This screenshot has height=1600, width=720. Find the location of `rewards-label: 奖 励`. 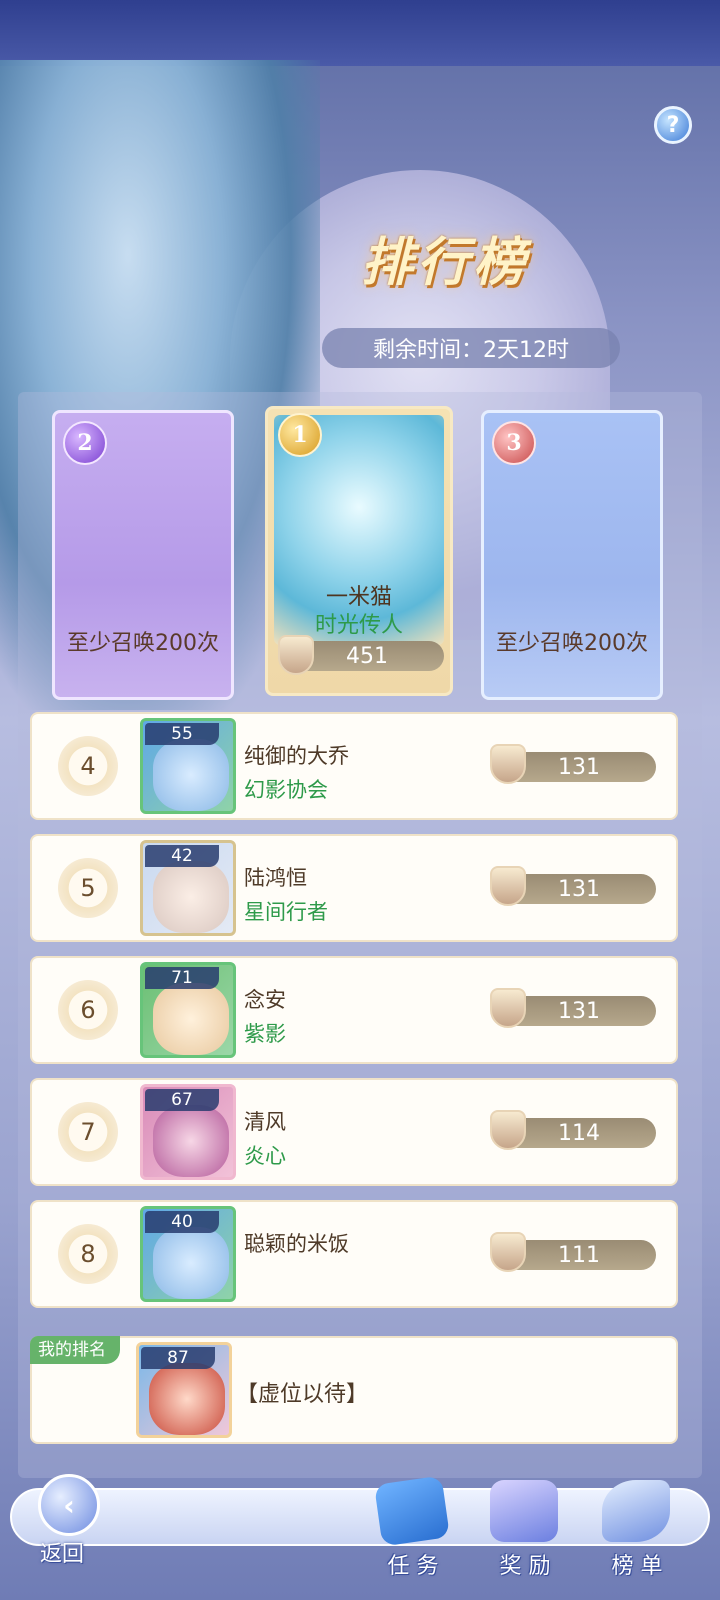

rewards-label: 奖 励 is located at coordinates (525, 1566).